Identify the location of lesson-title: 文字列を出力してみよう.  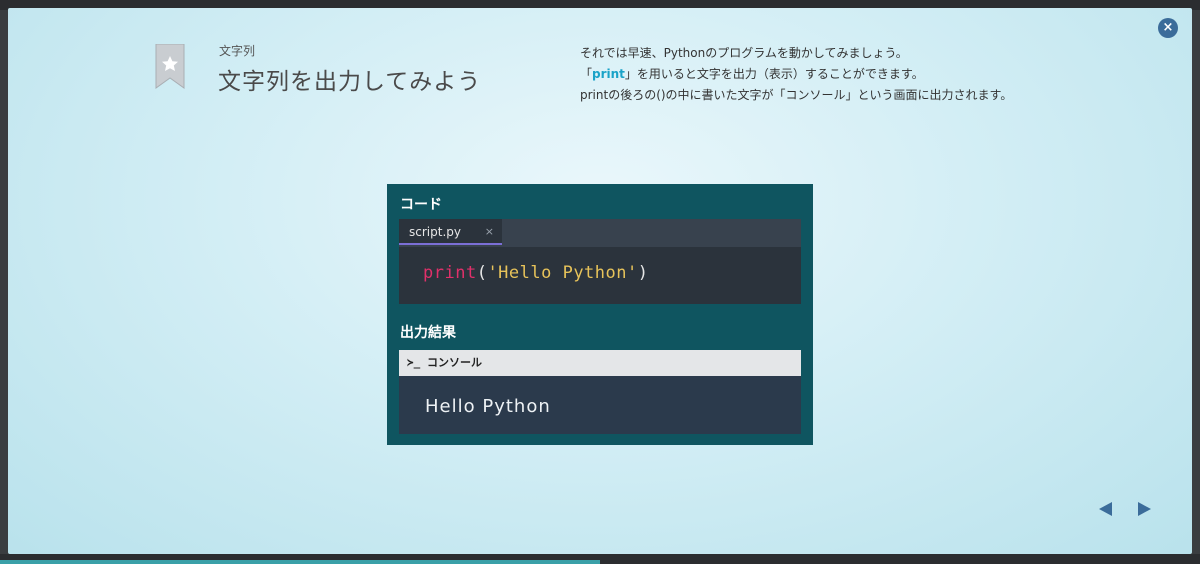
(350, 82).